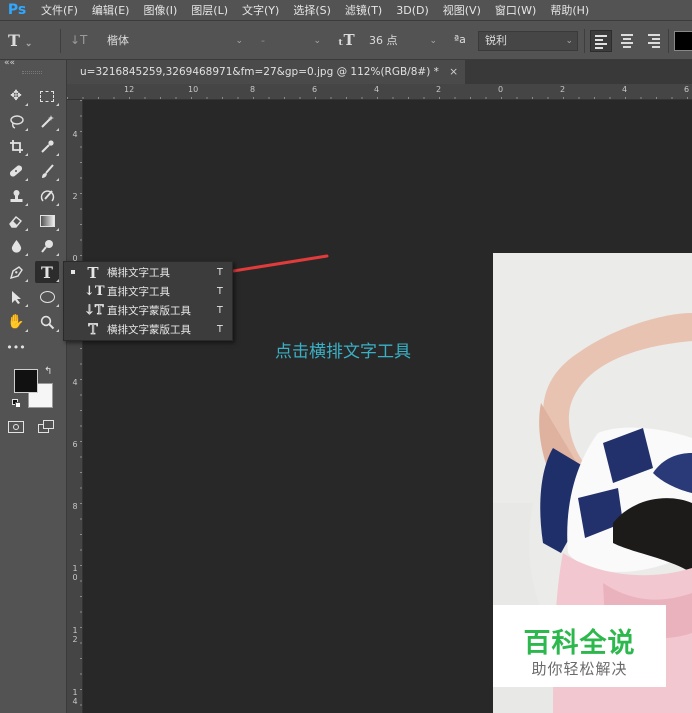  Describe the element at coordinates (48, 371) in the screenshot. I see `swap-colors-icon: ↰` at that location.